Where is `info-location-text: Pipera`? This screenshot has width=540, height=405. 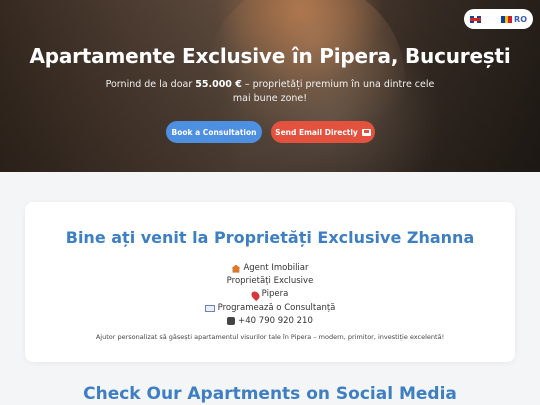 info-location-text: Pipera is located at coordinates (275, 294).